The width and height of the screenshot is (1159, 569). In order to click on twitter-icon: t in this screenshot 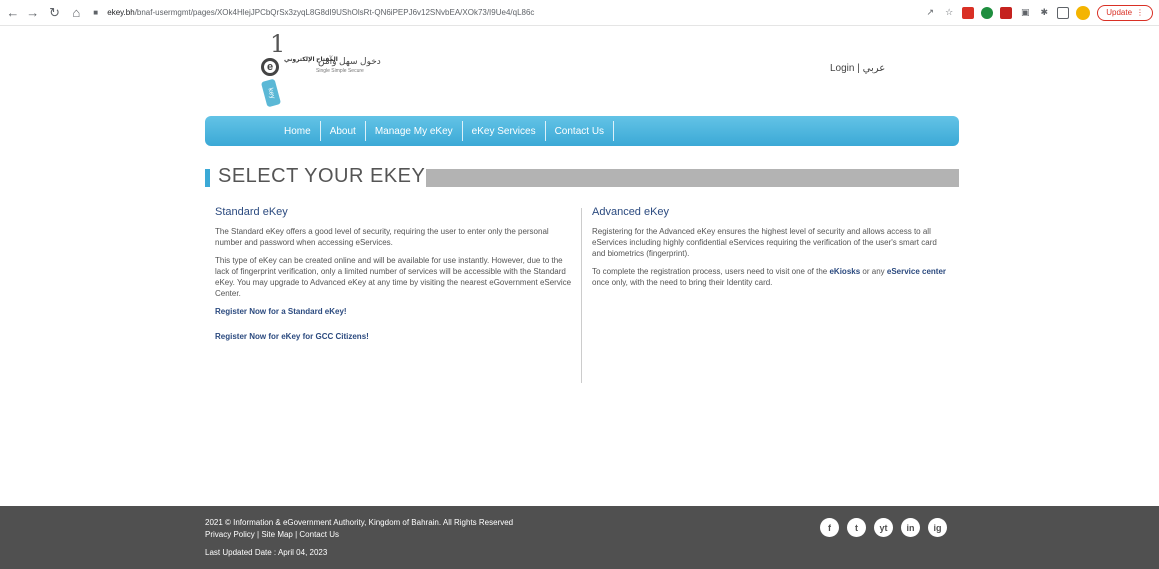, I will do `click(856, 527)`.